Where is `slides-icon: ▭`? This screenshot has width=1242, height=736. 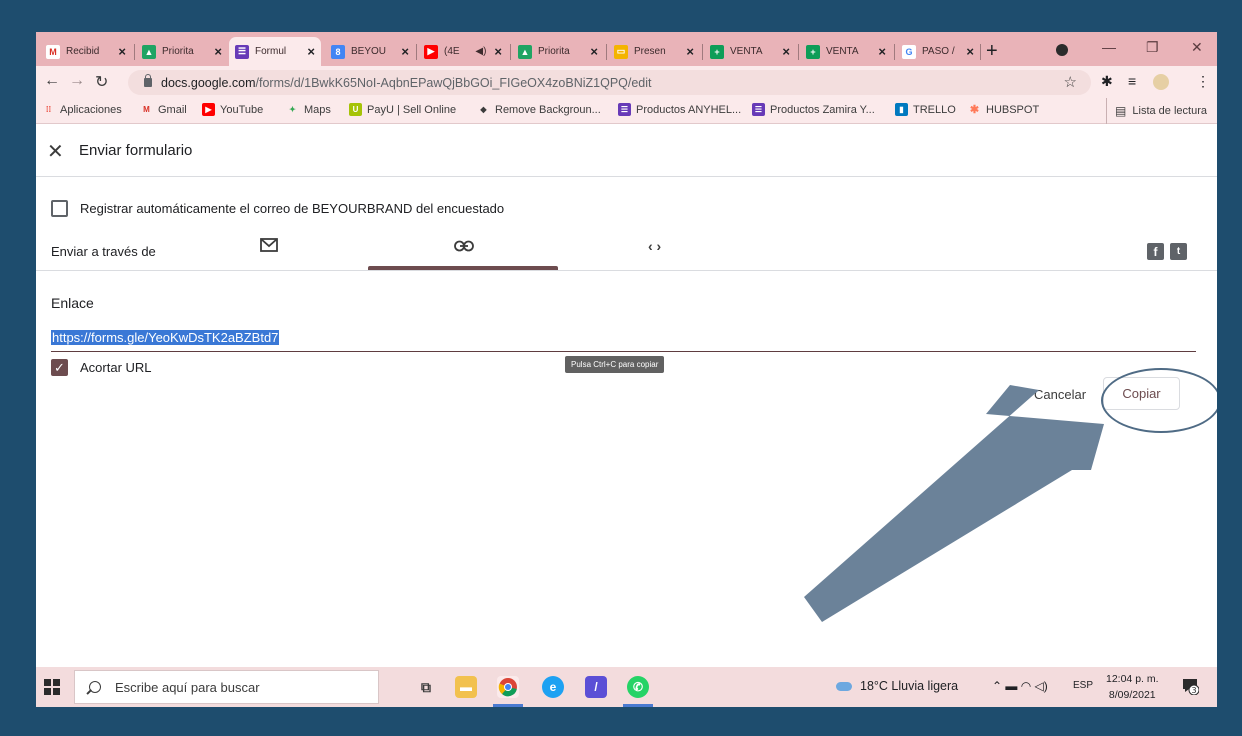
slides-icon: ▭ is located at coordinates (621, 51).